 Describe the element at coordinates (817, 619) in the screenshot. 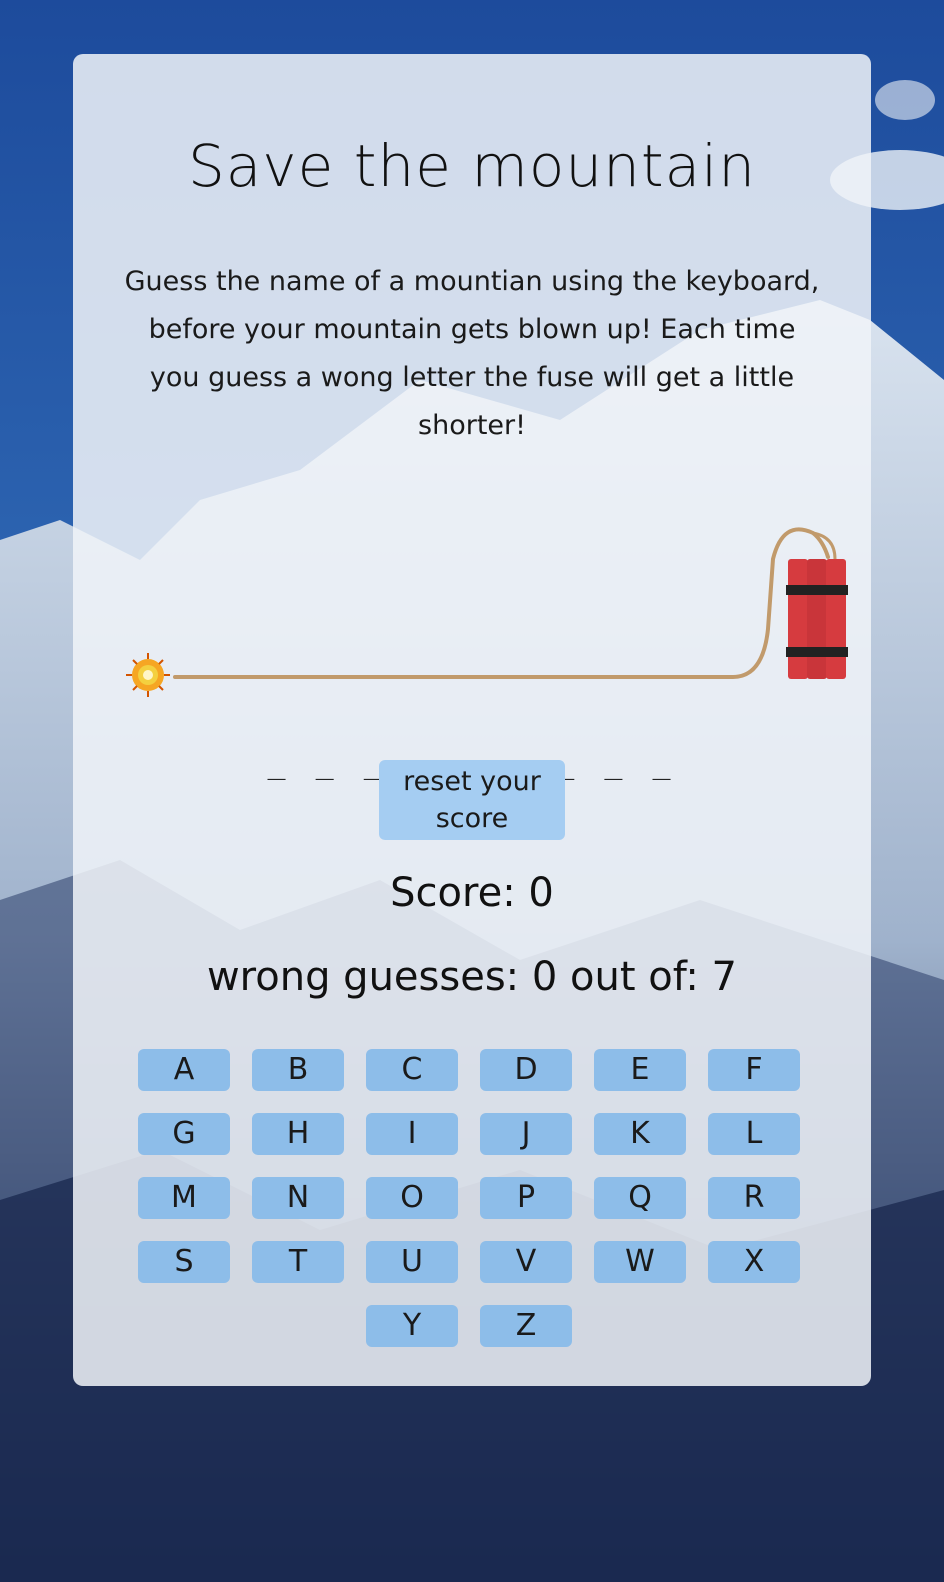

I see `dynamite-icon` at that location.